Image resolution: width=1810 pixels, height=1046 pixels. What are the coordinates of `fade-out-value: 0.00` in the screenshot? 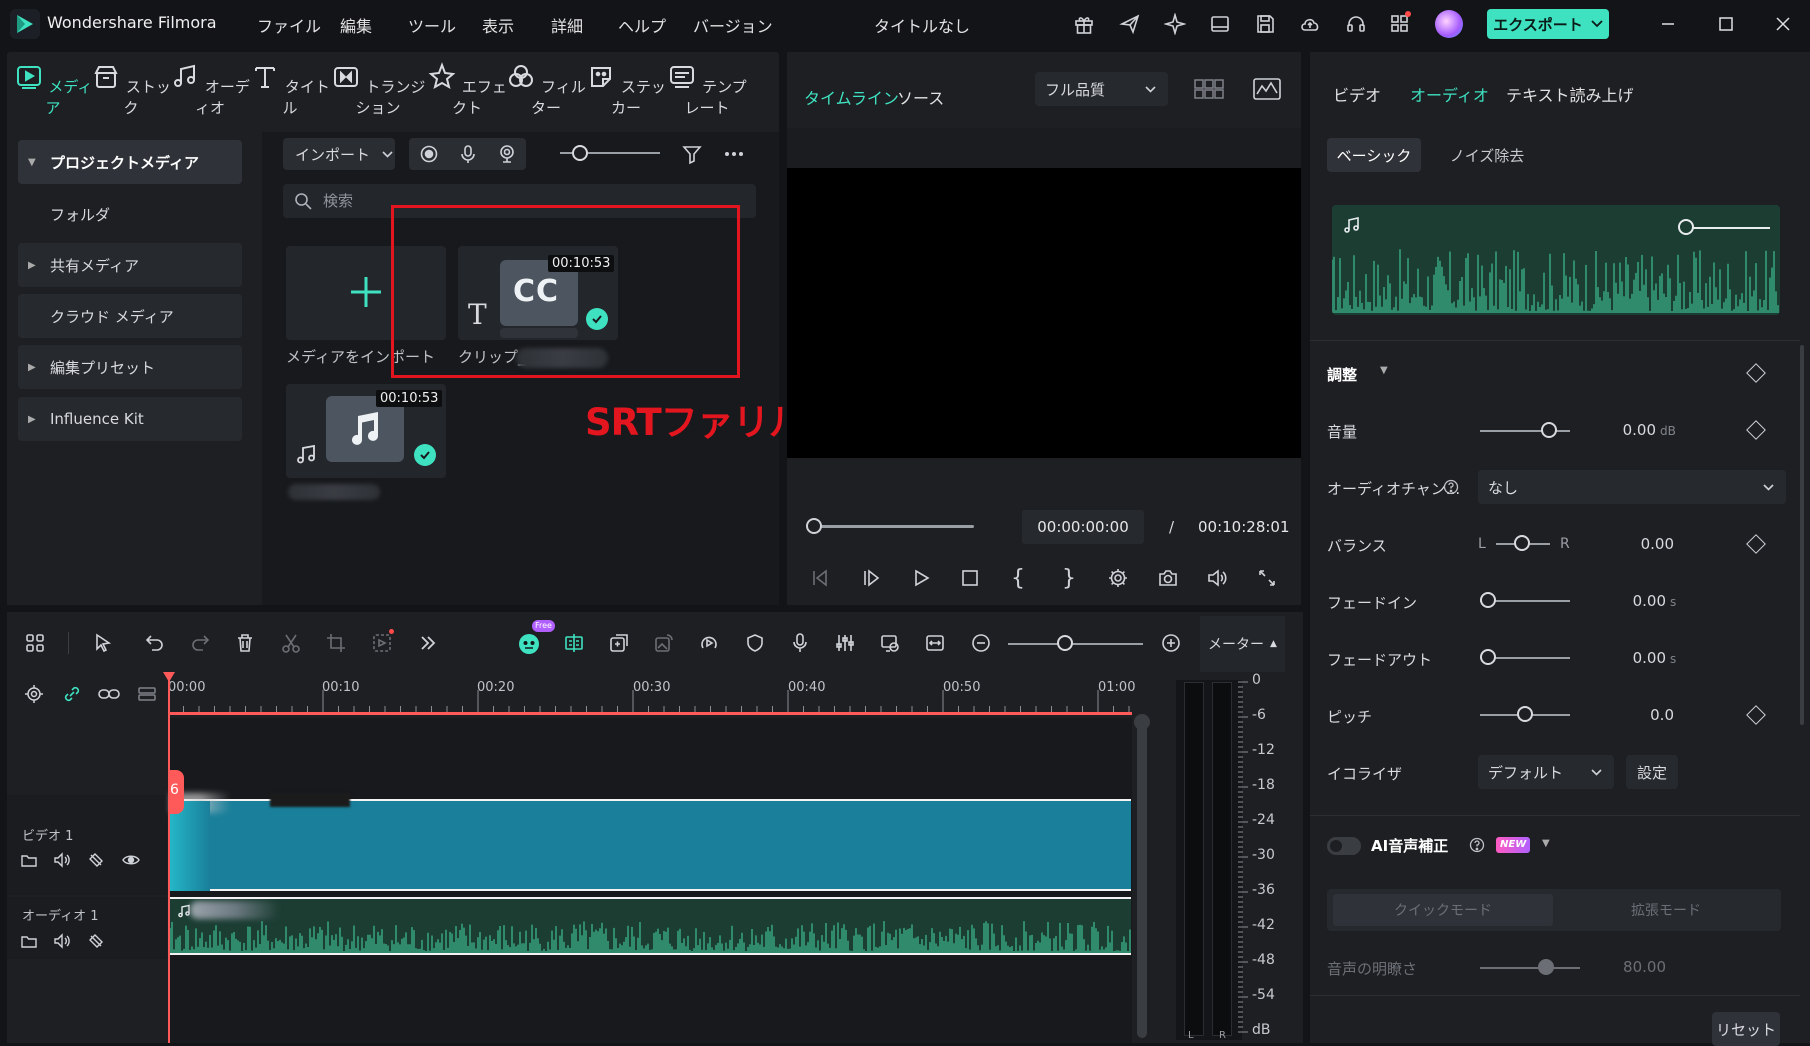 It's located at (1631, 658).